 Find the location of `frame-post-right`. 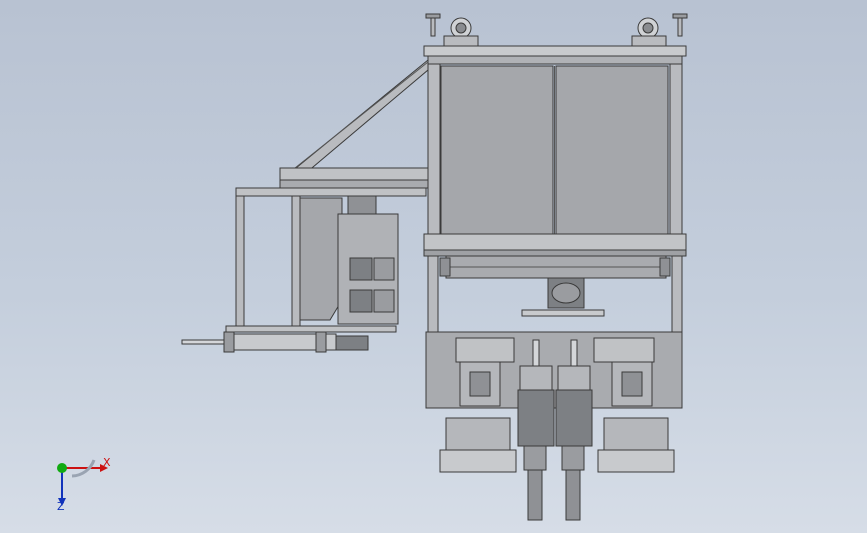

frame-post-right is located at coordinates (676, 159).